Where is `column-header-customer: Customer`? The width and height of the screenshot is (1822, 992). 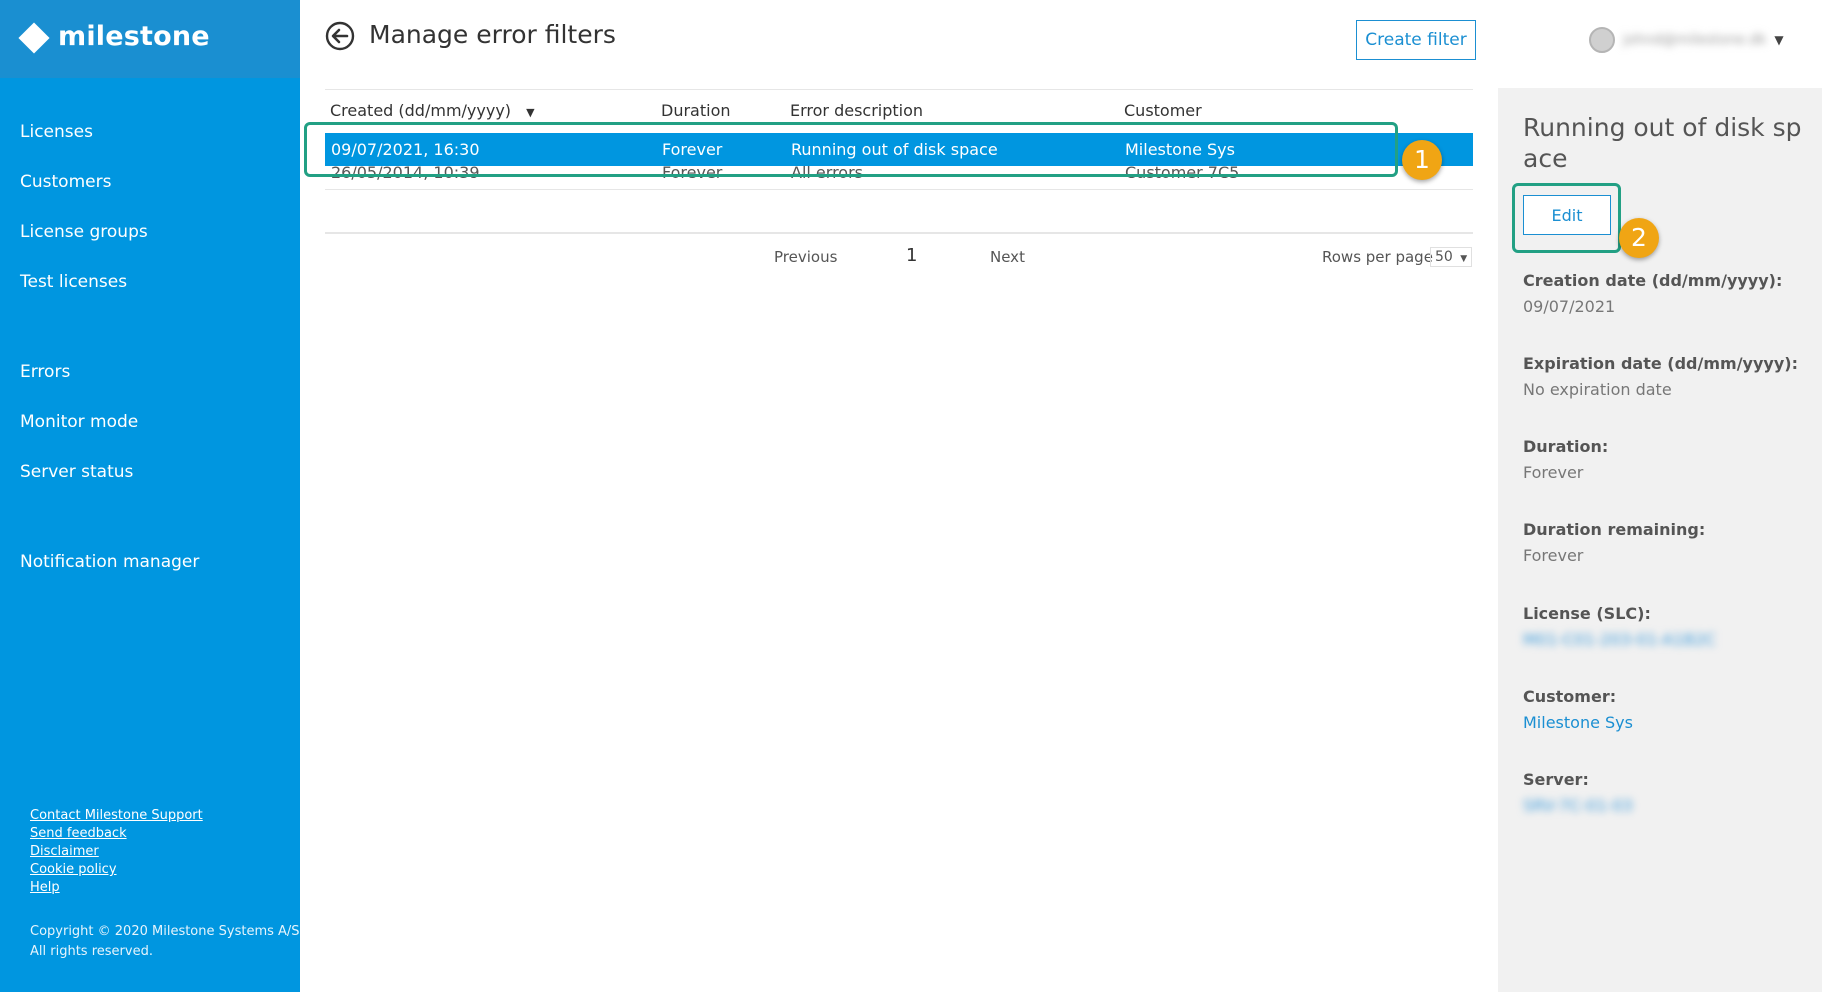
column-header-customer: Customer is located at coordinates (1163, 110).